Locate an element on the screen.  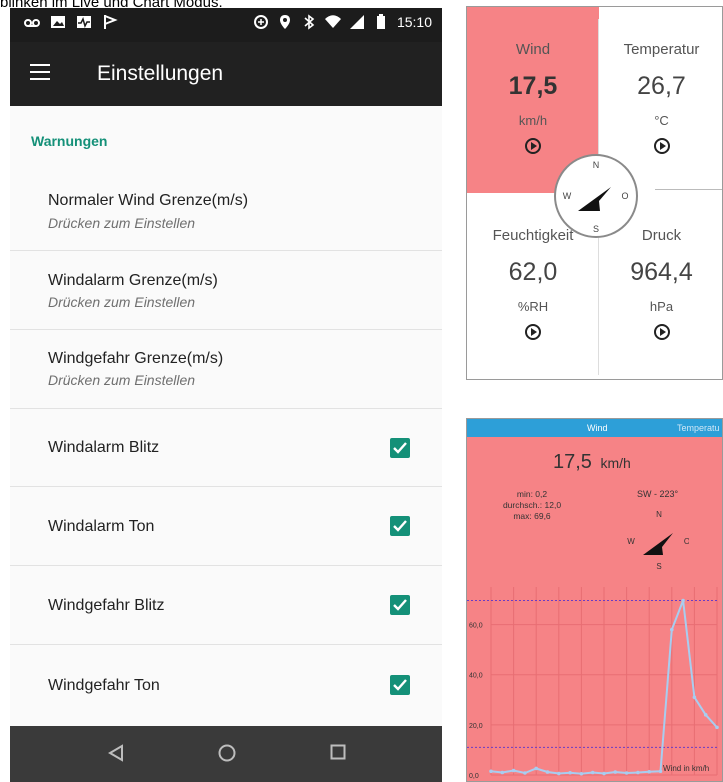
wind-alarm-sound-checkbox is located at coordinates (400, 526).